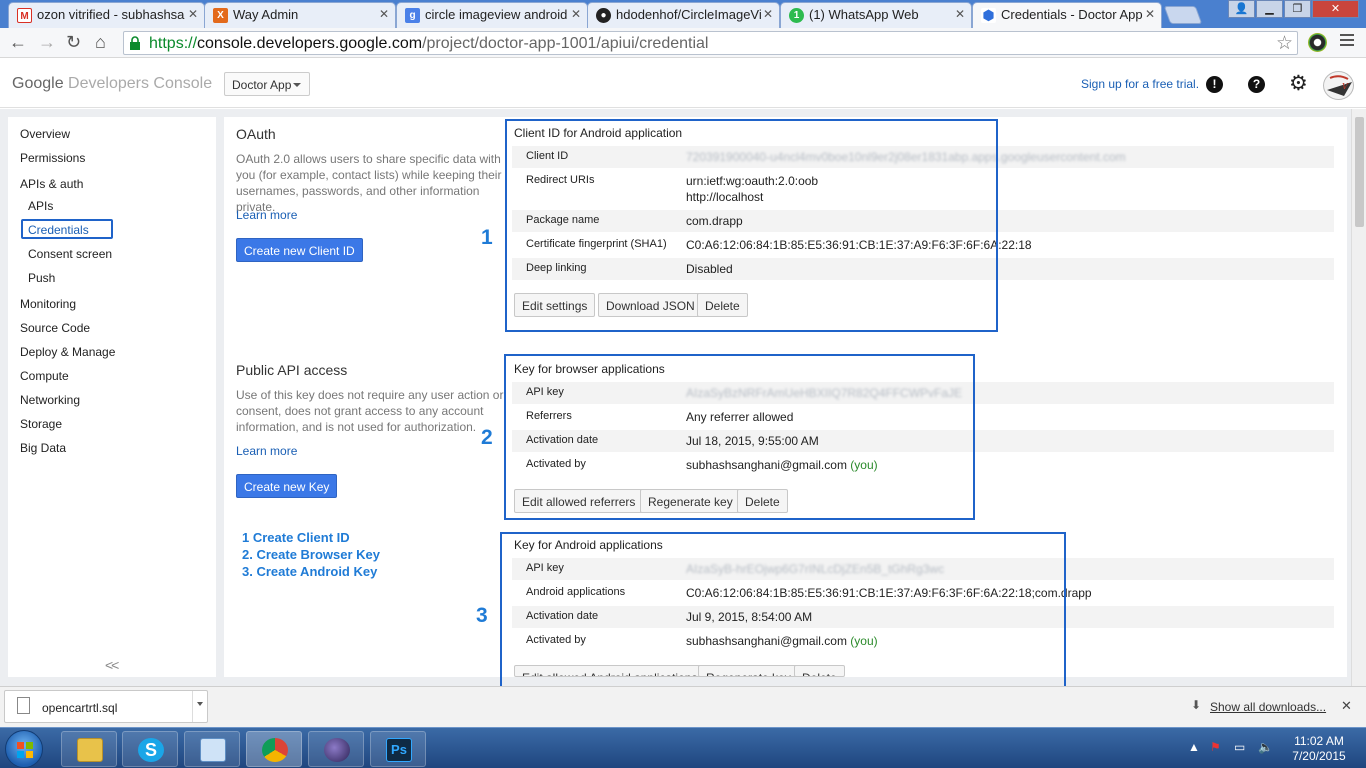 This screenshot has width=1366, height=768. I want to click on home-icon: ⌂, so click(100, 42).